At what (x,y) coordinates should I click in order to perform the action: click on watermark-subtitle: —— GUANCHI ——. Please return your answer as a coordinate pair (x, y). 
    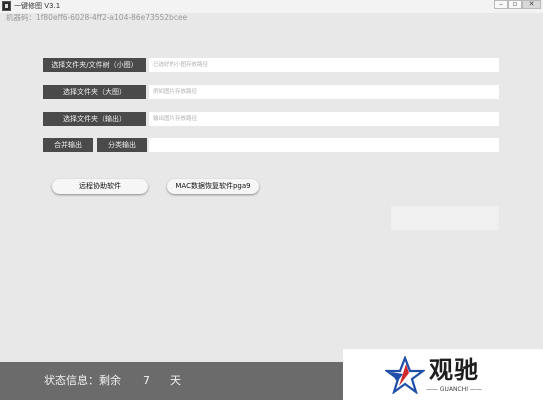
    Looking at the image, I should click on (454, 389).